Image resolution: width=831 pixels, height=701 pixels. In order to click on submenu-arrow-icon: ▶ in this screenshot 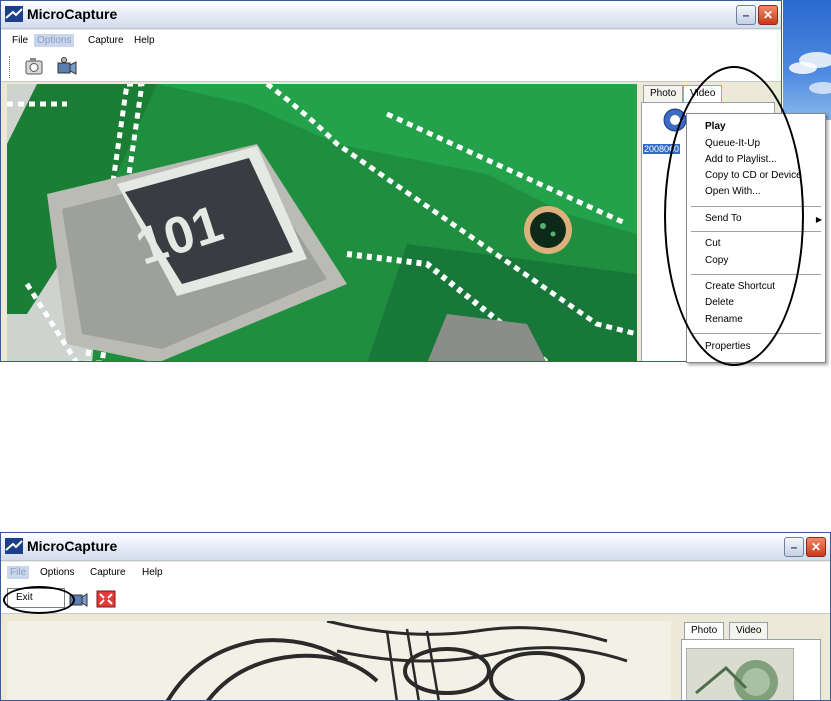, I will do `click(818, 219)`.